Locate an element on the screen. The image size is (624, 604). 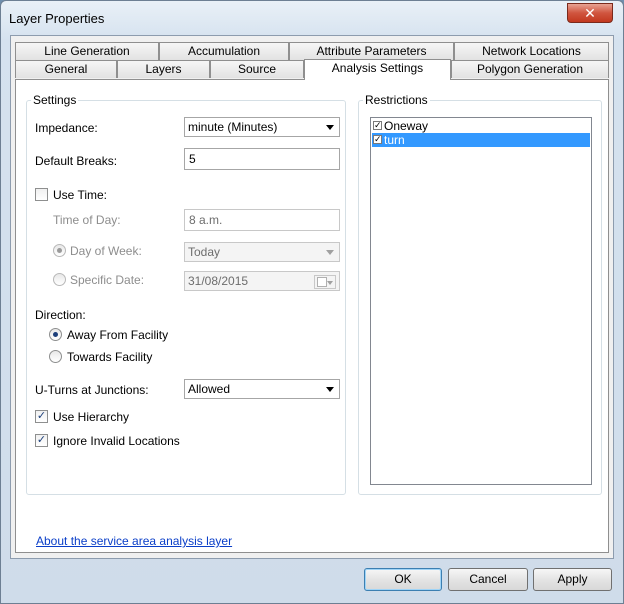
tab-network-locations: Network Locations is located at coordinates (531, 51).